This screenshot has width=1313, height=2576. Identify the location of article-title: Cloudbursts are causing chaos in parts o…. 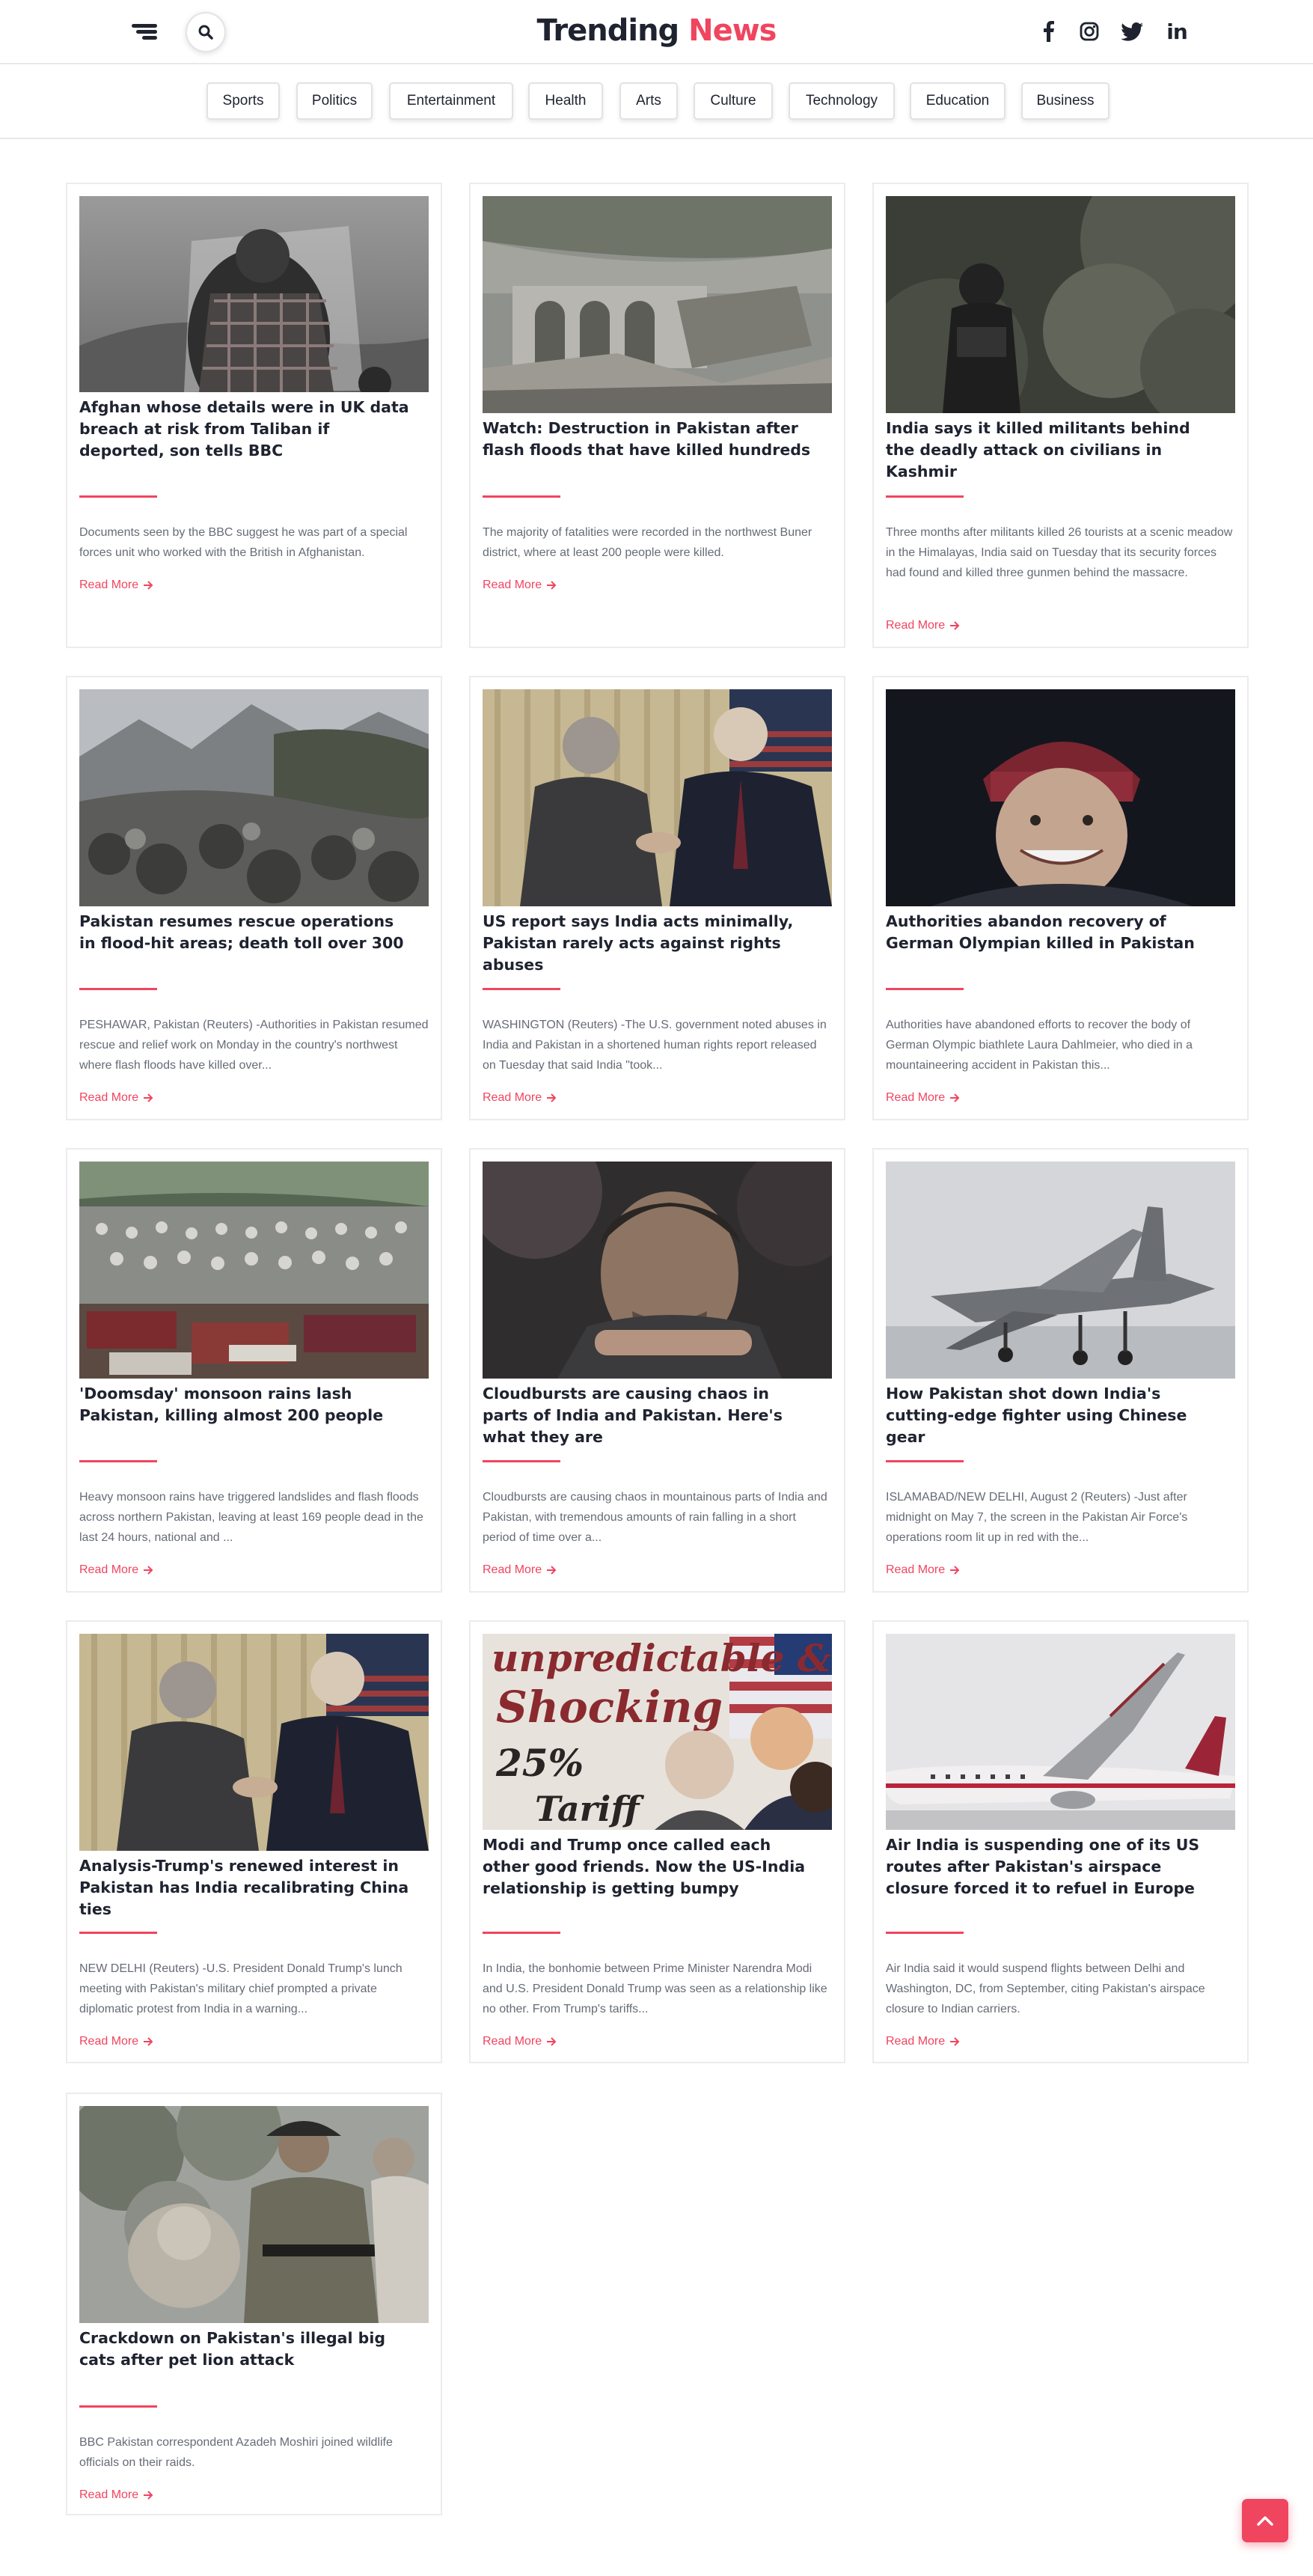
(650, 1415).